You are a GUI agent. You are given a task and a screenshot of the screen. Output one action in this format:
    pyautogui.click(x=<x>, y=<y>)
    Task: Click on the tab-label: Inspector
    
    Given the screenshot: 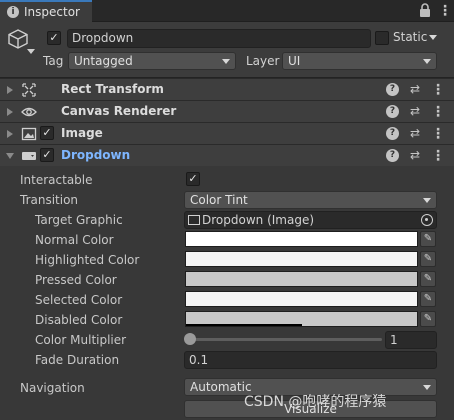 What is the action you would take?
    pyautogui.click(x=52, y=12)
    